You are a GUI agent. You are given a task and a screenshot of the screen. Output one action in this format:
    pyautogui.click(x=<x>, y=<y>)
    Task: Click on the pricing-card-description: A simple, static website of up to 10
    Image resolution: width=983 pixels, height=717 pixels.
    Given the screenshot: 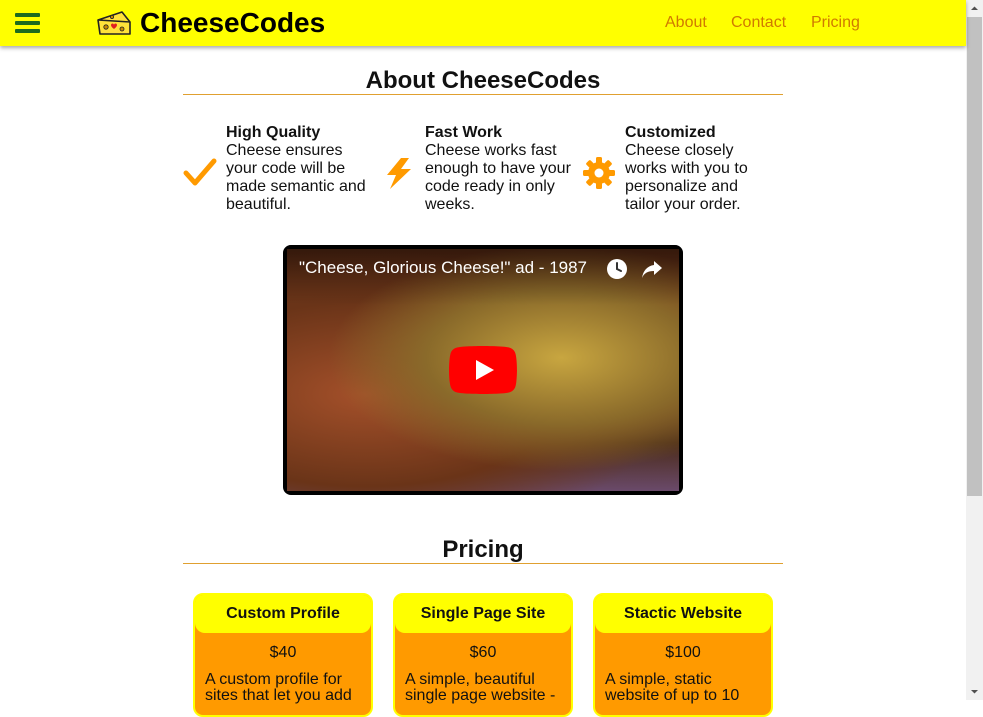 What is the action you would take?
    pyautogui.click(x=672, y=687)
    